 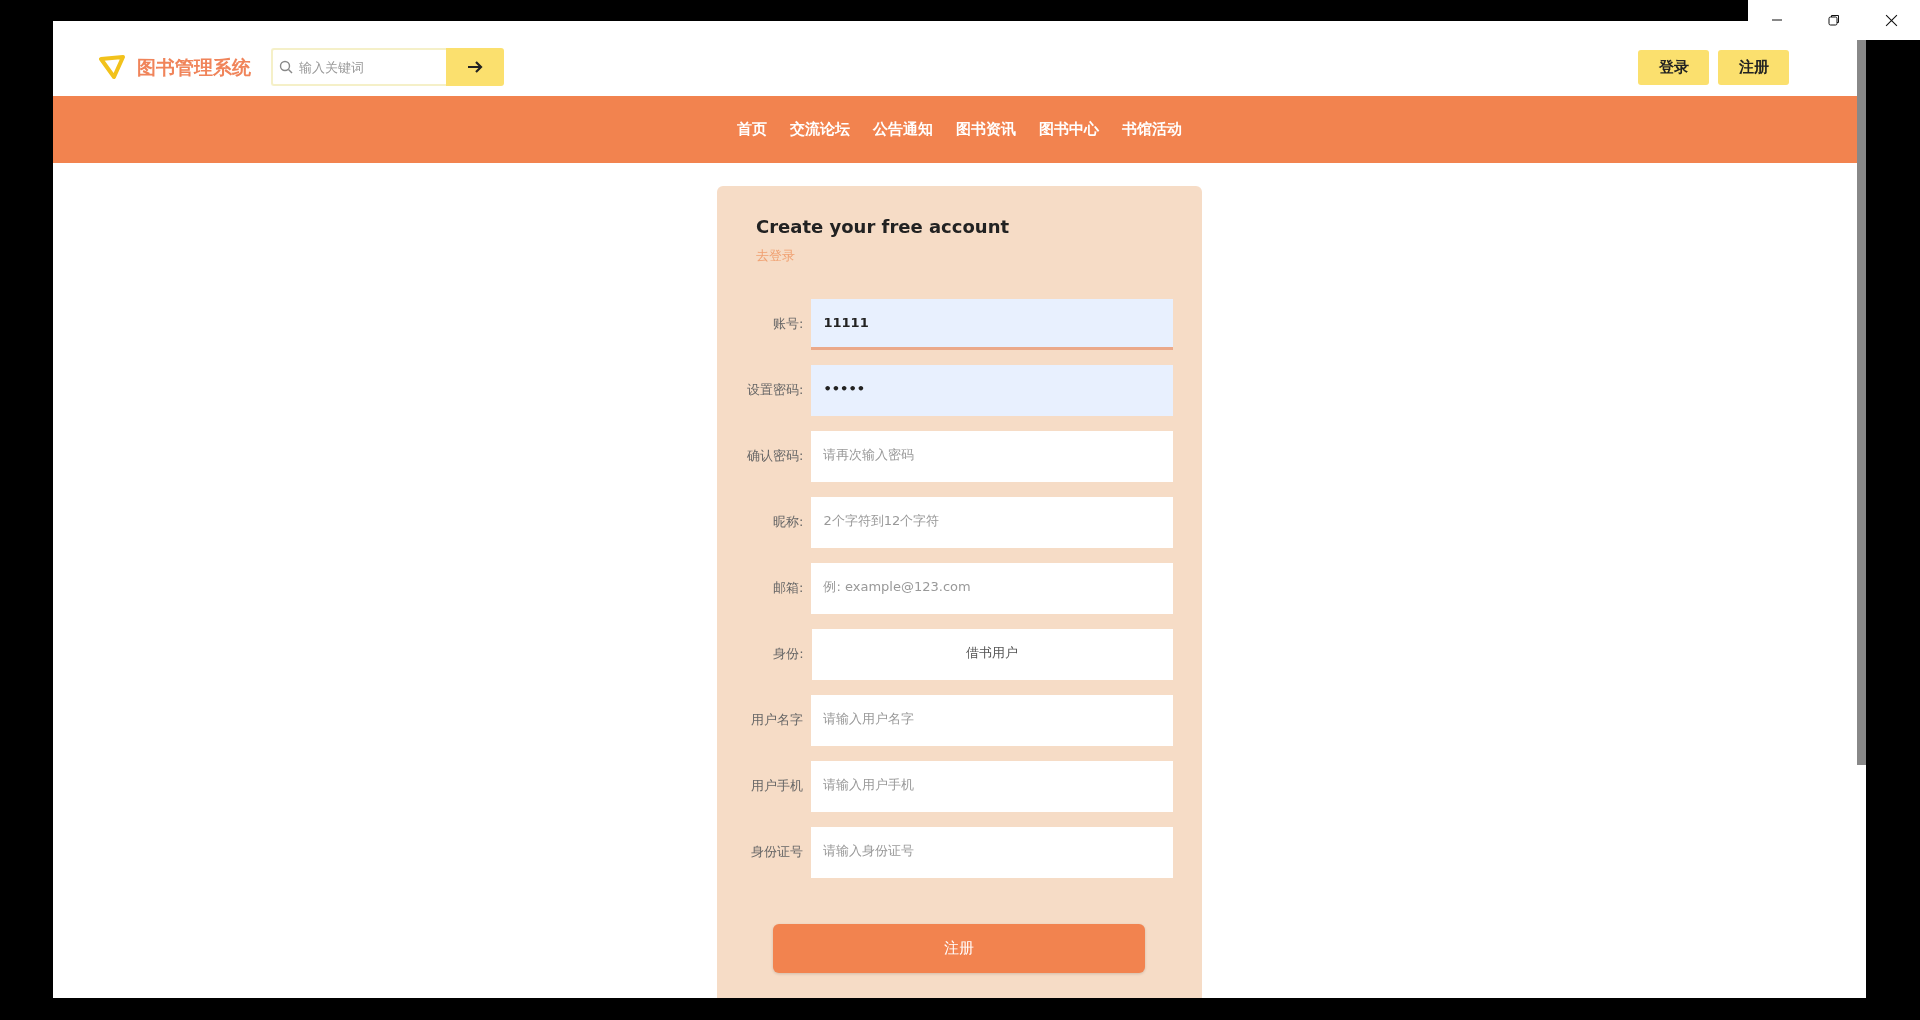 What do you see at coordinates (903, 129) in the screenshot?
I see `nav-link: 公告通知` at bounding box center [903, 129].